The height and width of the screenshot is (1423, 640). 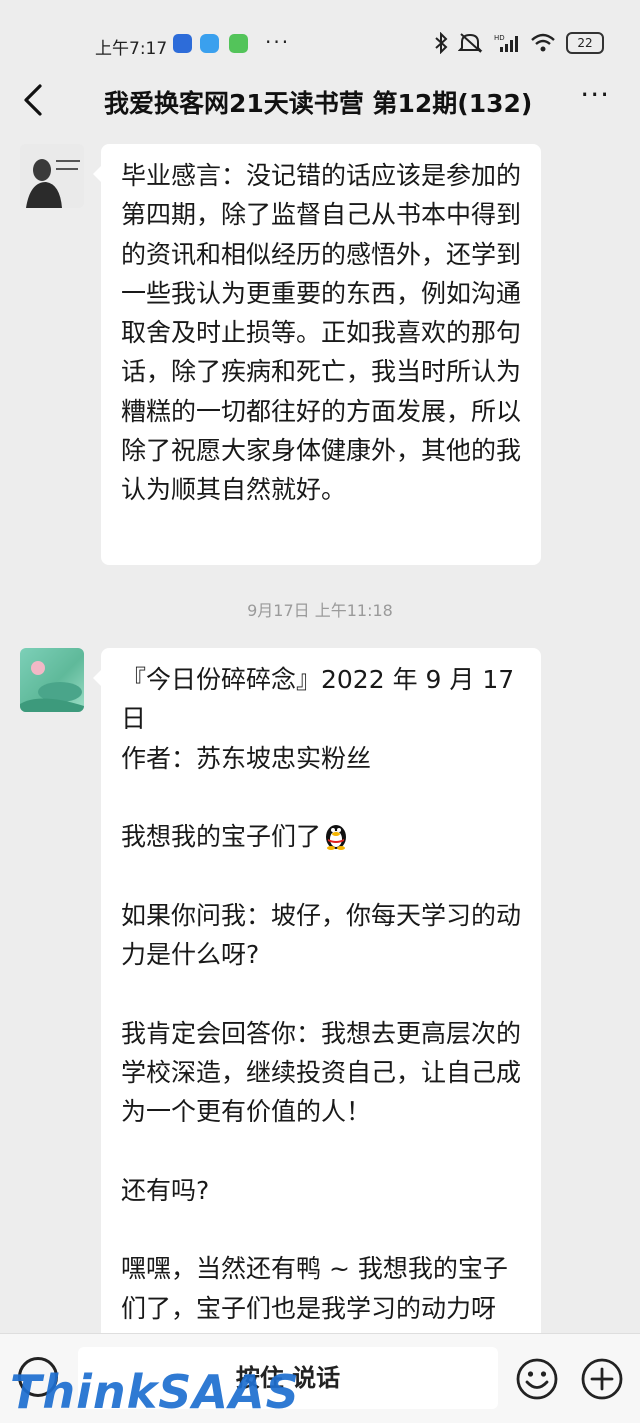 What do you see at coordinates (314, 1288) in the screenshot?
I see `message-paragraph: 嘿嘿，当然还有鸭 ~ 我想我的宝子们了，宝子们也是我学习的动力呀` at bounding box center [314, 1288].